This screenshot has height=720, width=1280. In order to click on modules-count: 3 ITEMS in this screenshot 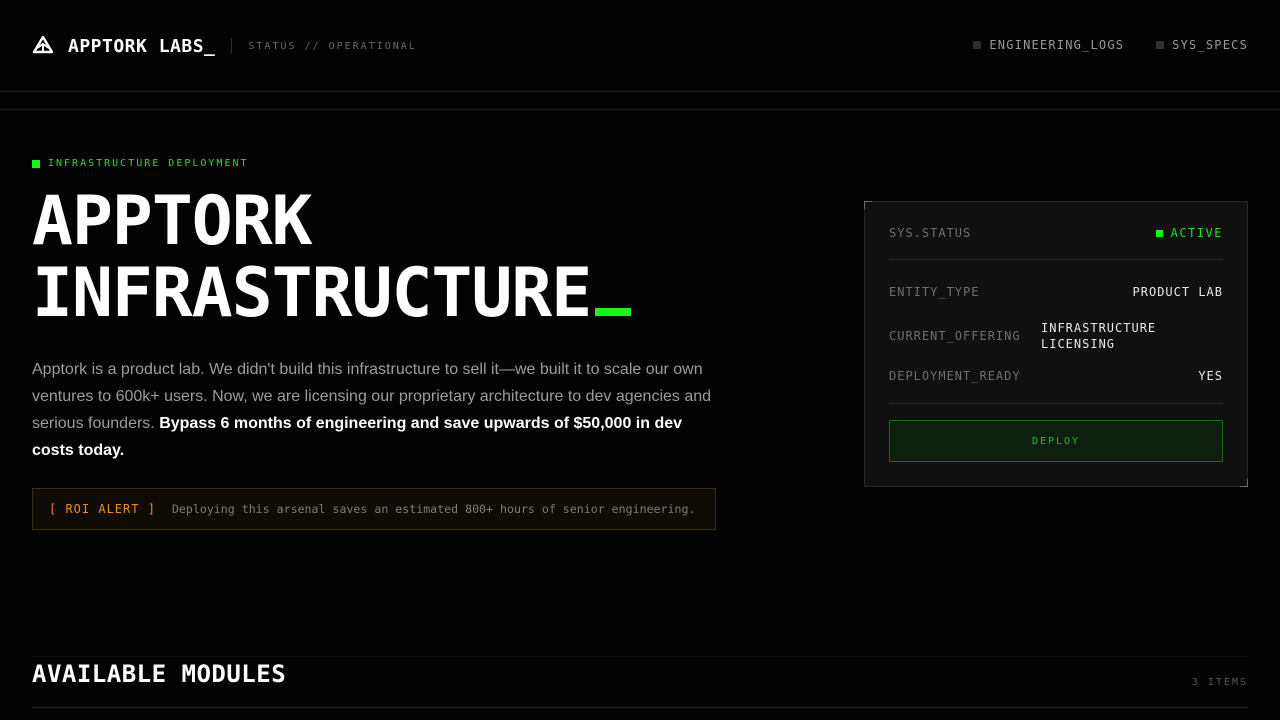, I will do `click(1219, 682)`.